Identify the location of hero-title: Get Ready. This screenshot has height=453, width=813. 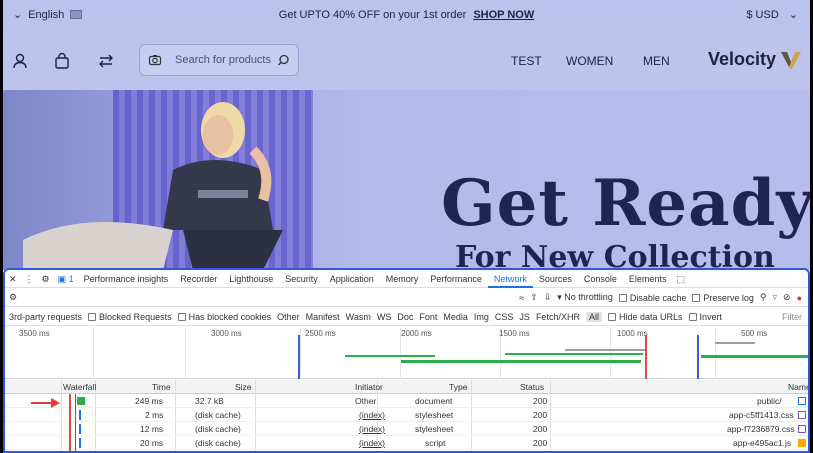
(625, 203).